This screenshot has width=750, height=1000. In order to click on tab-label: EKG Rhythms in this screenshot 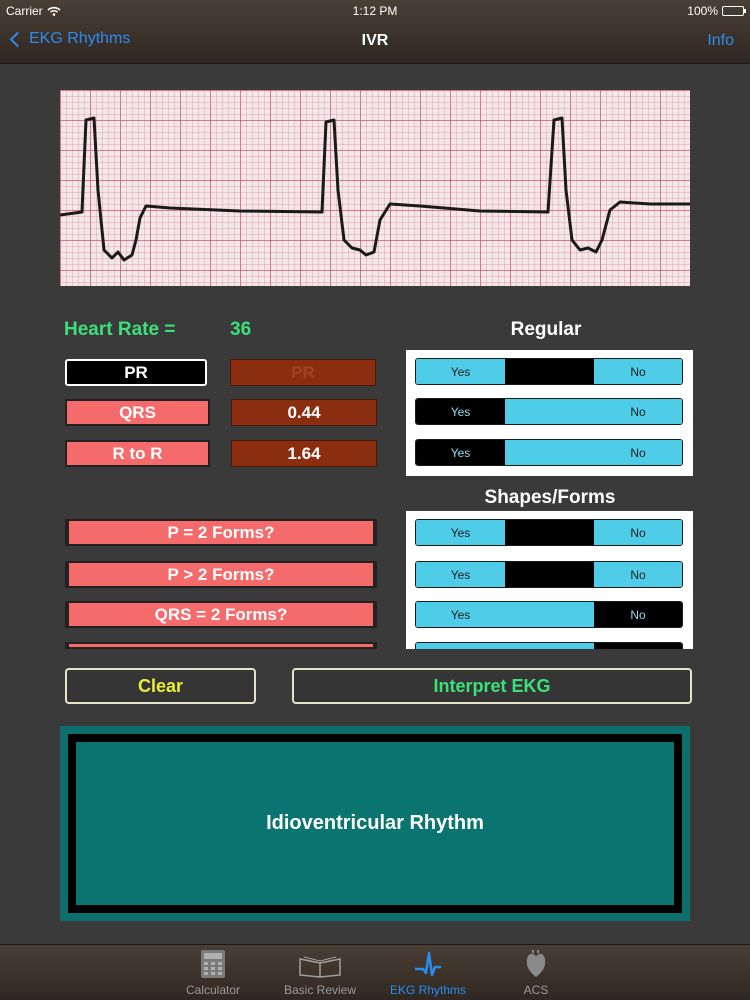, I will do `click(428, 990)`.